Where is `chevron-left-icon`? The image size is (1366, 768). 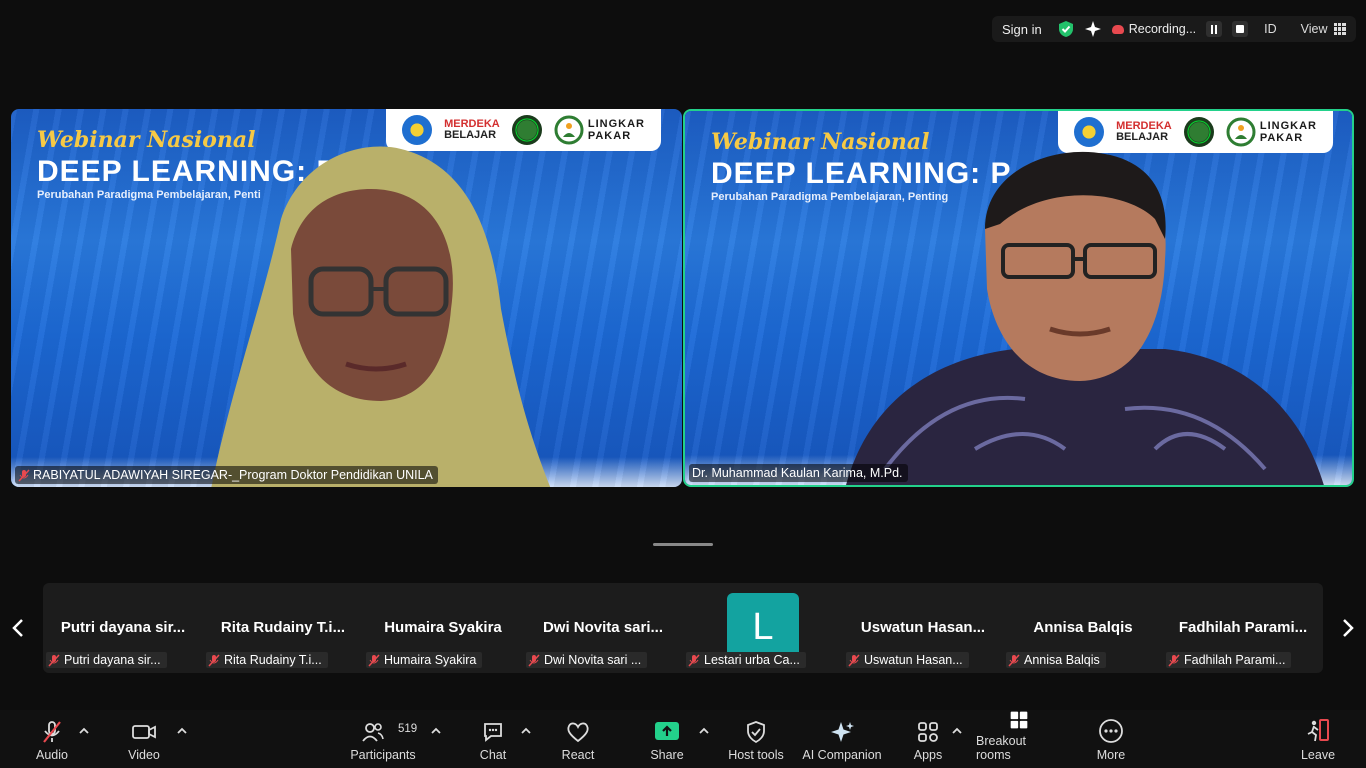 chevron-left-icon is located at coordinates (17, 628).